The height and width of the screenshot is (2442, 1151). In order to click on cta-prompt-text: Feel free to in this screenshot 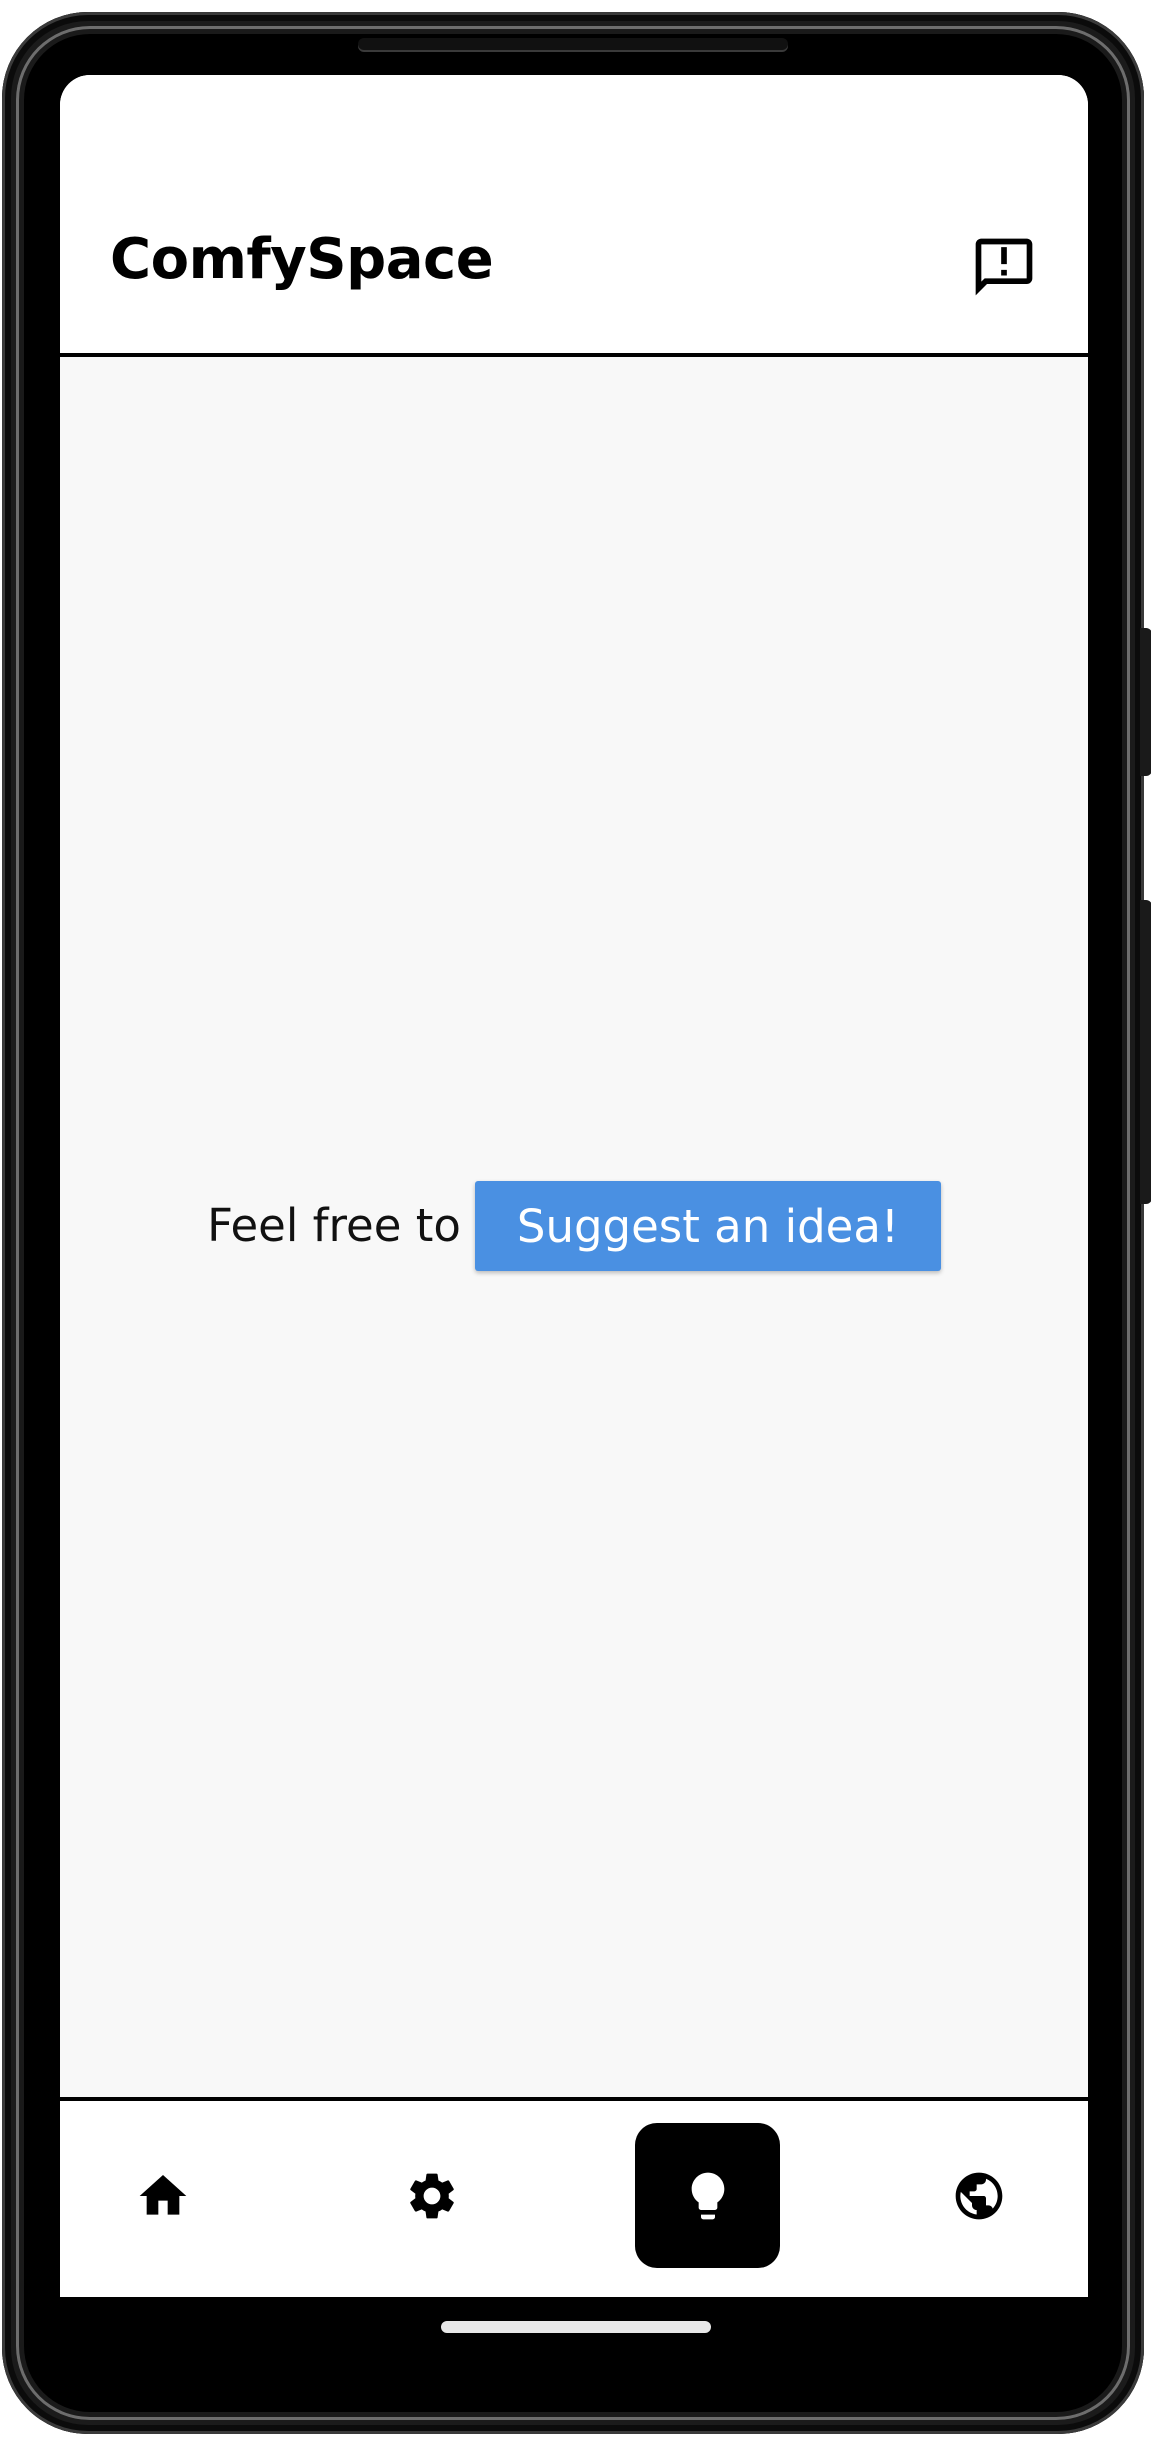, I will do `click(334, 1225)`.